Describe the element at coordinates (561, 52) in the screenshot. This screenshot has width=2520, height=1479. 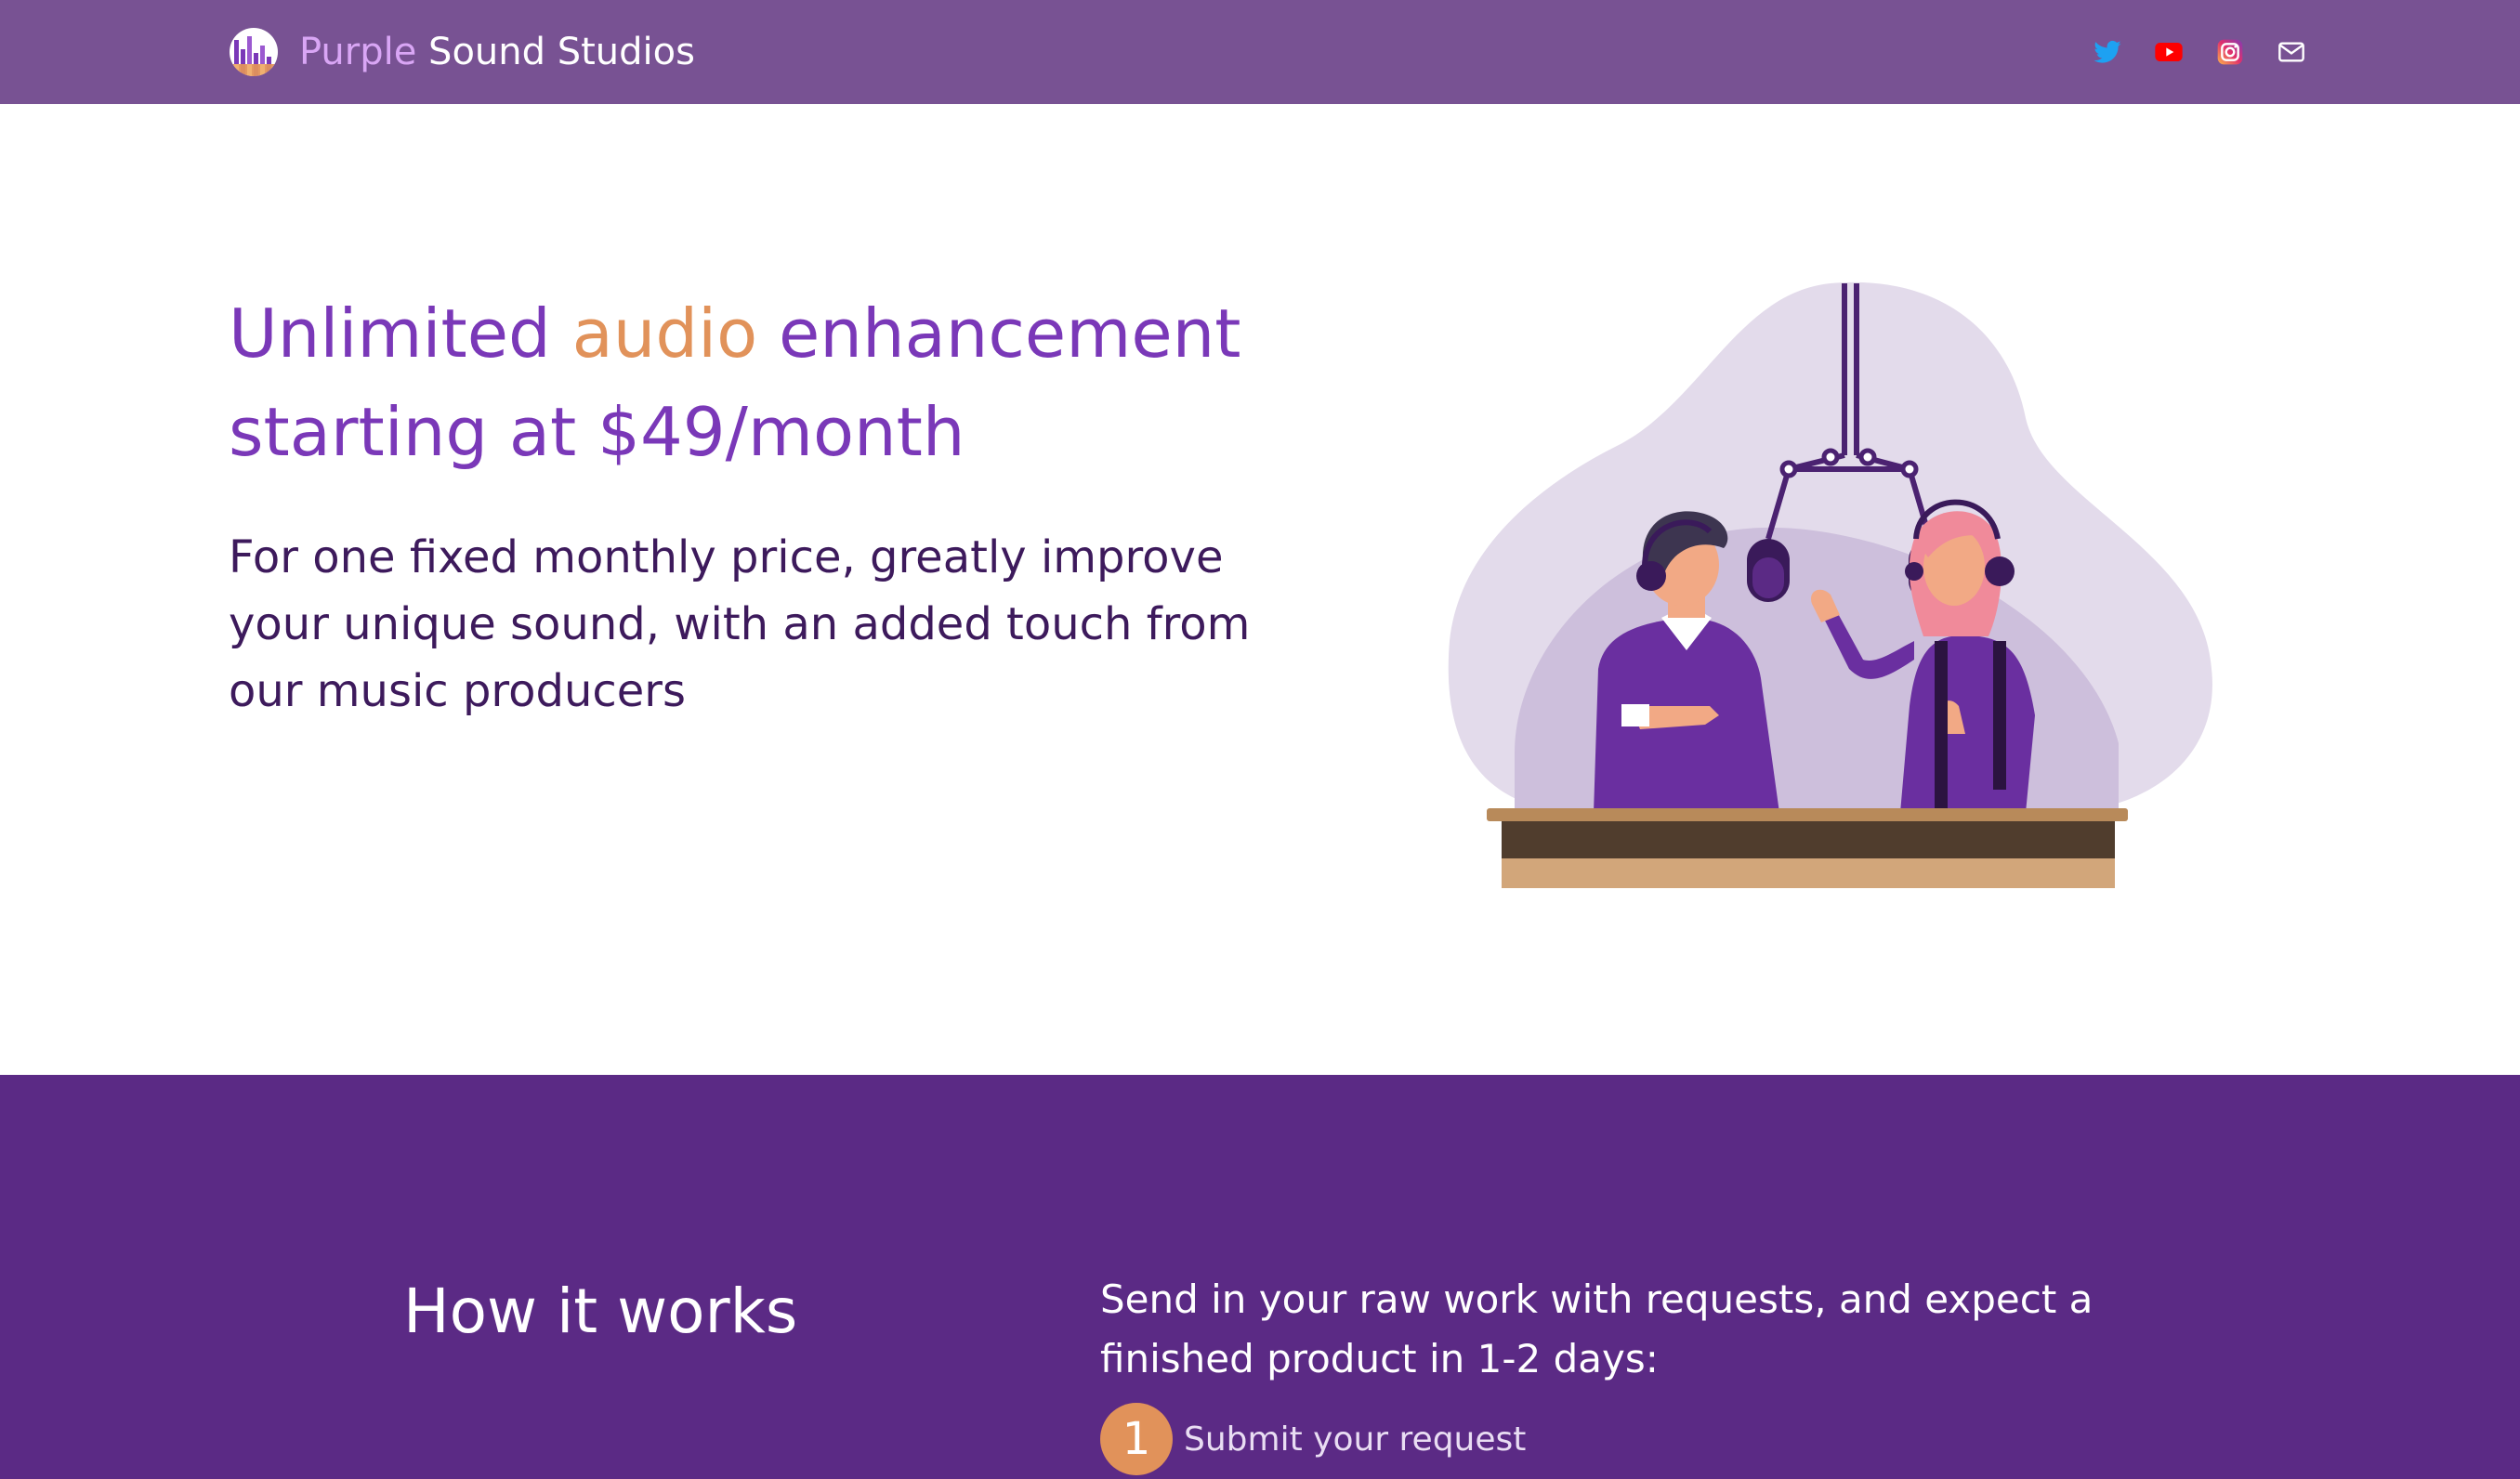
I see `brand-name-rest: Sound Studios` at that location.